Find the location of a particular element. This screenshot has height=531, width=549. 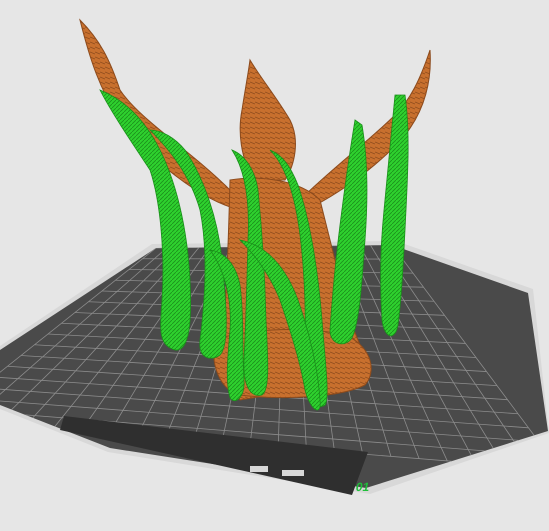

head-crest is located at coordinates (267, 119).